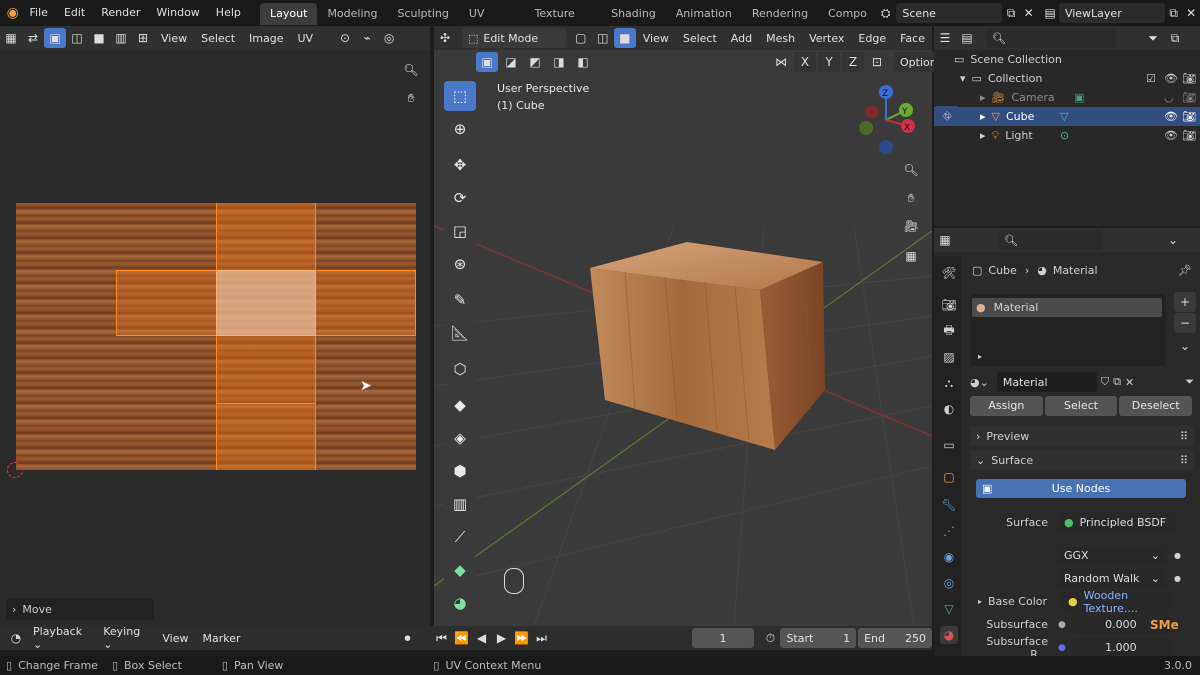  I want to click on tool-select-box: ⬚, so click(460, 96).